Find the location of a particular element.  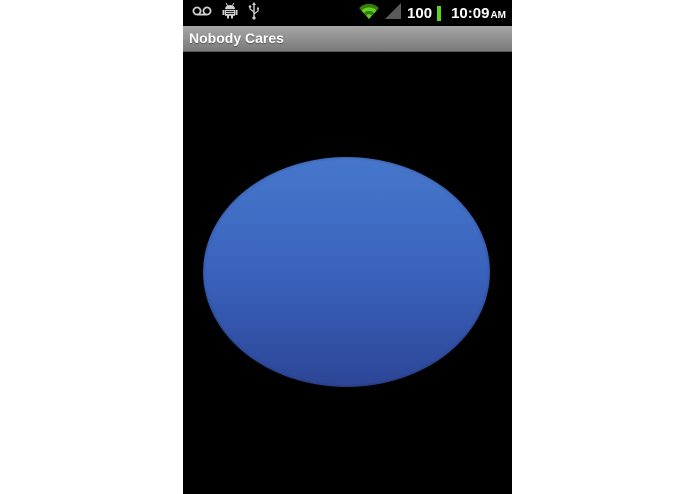

android-debug-icon is located at coordinates (230, 13).